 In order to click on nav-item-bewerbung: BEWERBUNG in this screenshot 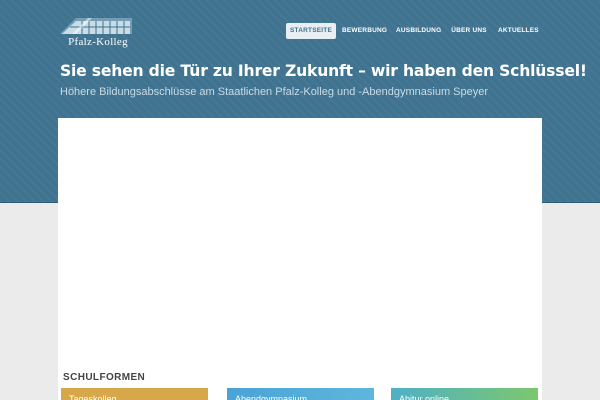, I will do `click(364, 31)`.